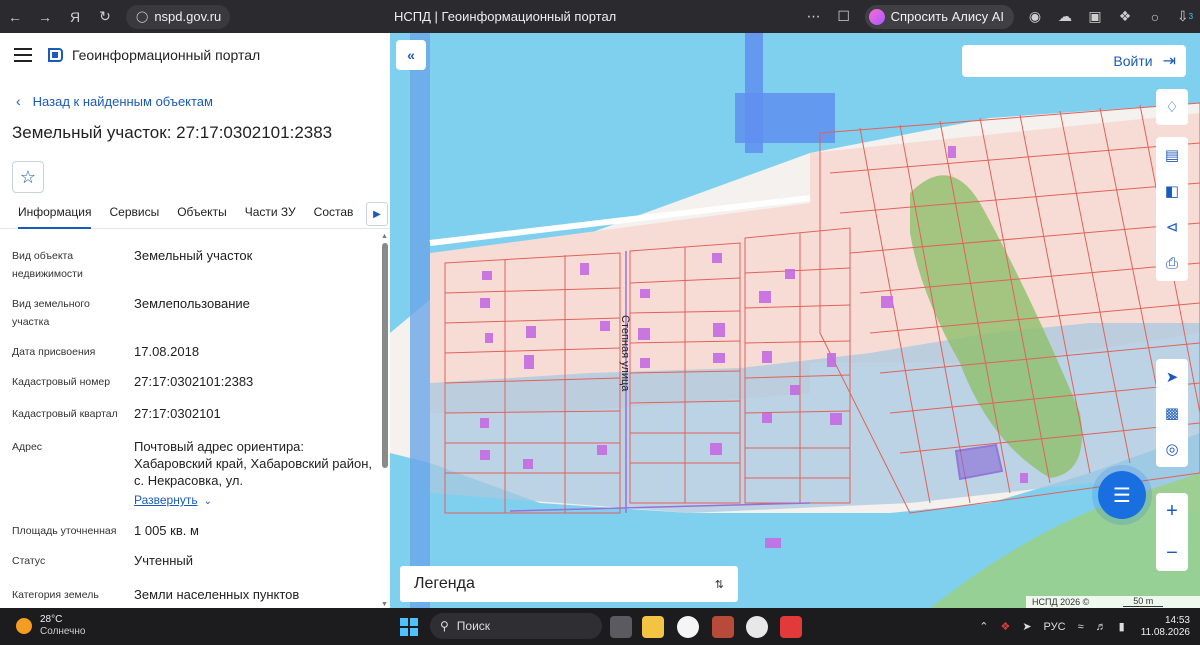 This screenshot has width=1200, height=645. I want to click on profile-icon: ○, so click(1155, 16).